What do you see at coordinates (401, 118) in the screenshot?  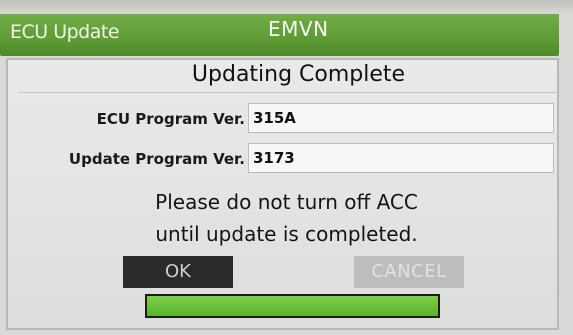 I see `ecu-program-version-value: 315A` at bounding box center [401, 118].